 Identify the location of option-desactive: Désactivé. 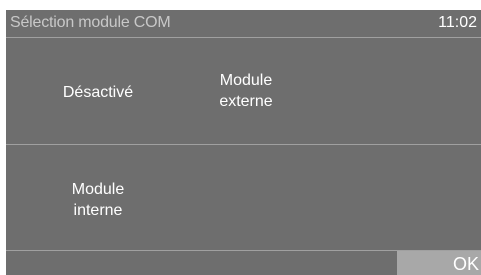
(98, 92).